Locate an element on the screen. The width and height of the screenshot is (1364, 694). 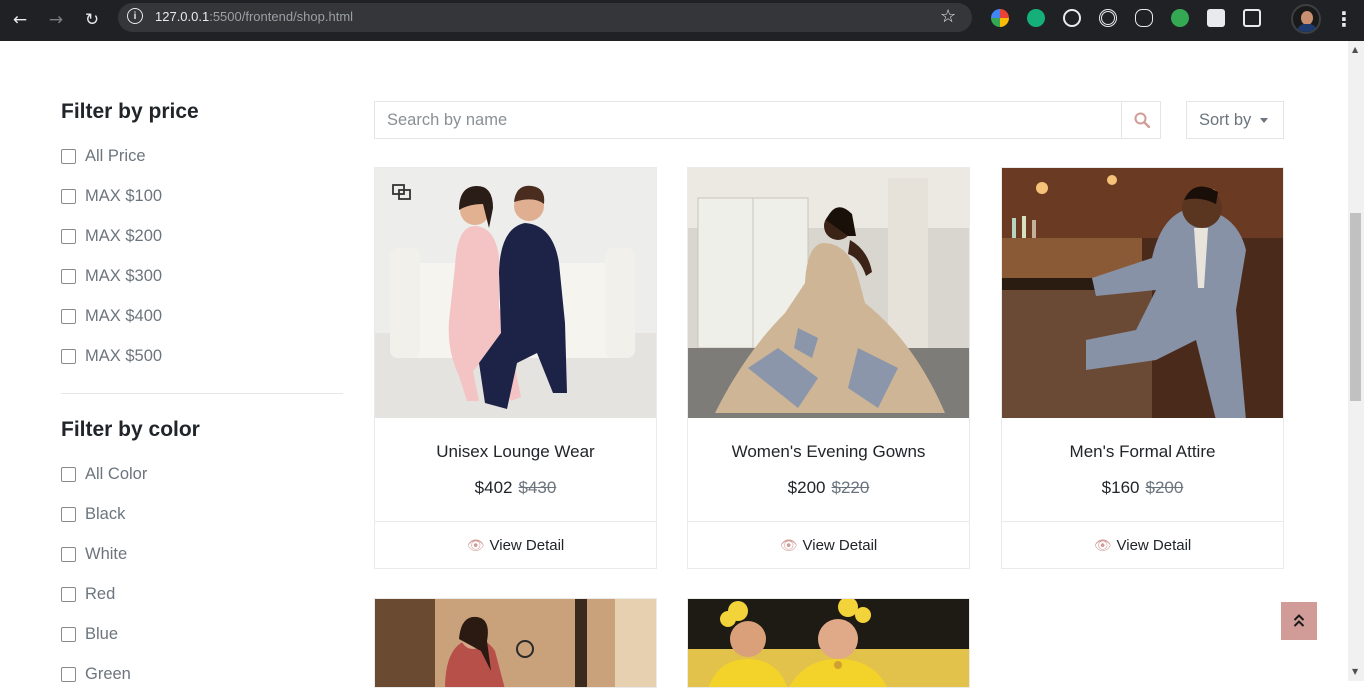
sort-dropdown: Sort by is located at coordinates (1235, 120).